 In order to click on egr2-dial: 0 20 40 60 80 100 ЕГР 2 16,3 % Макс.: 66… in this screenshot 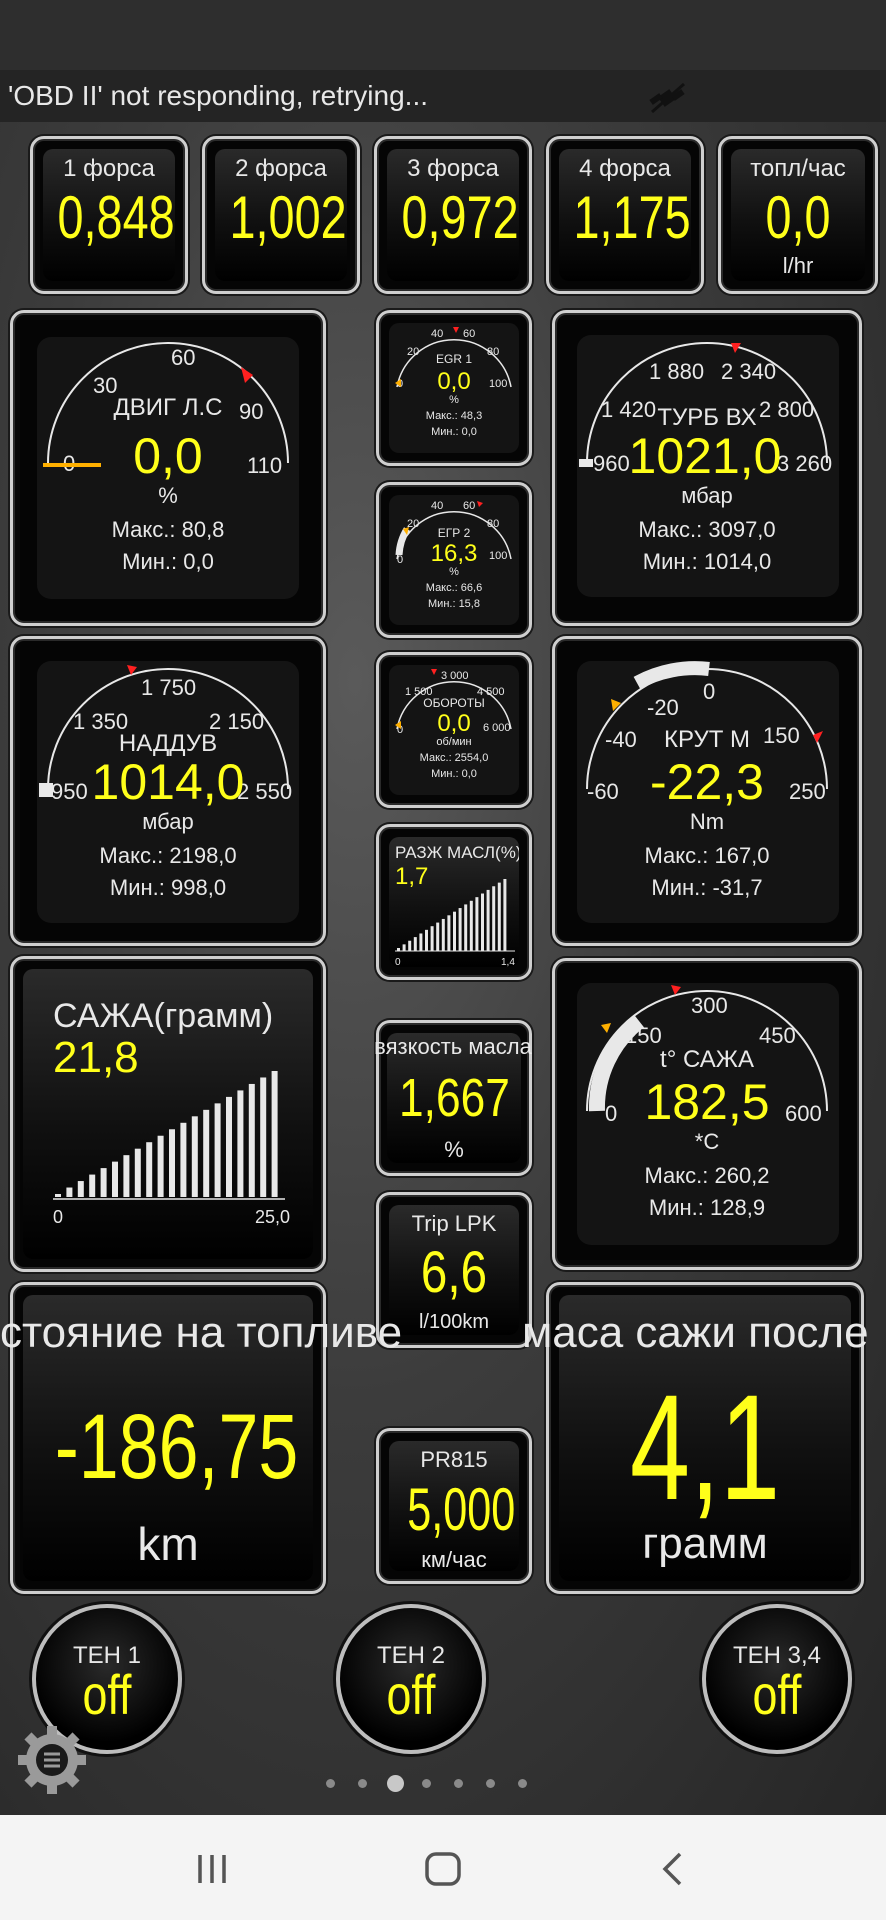, I will do `click(454, 560)`.